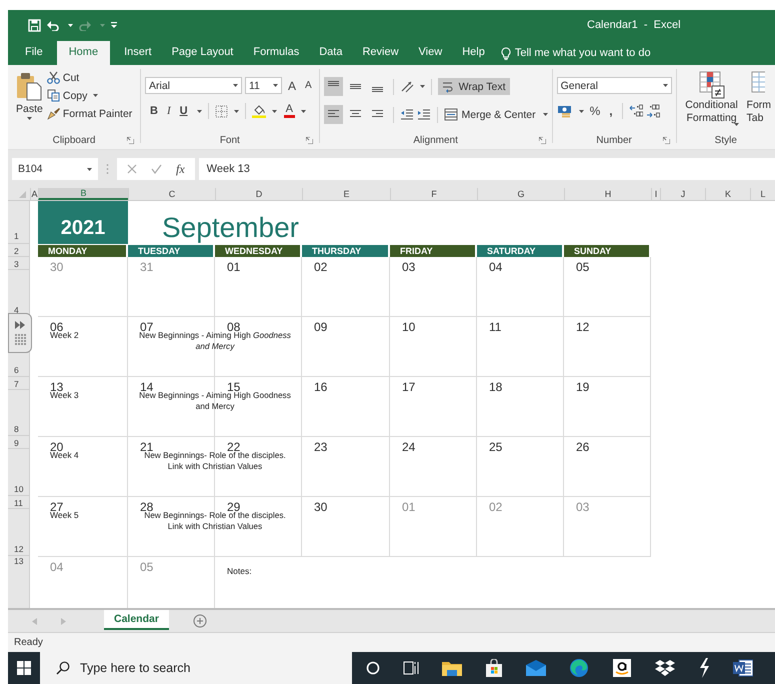 The width and height of the screenshot is (775, 684). What do you see at coordinates (138, 53) in the screenshot?
I see `ribbon-tab: Insert` at bounding box center [138, 53].